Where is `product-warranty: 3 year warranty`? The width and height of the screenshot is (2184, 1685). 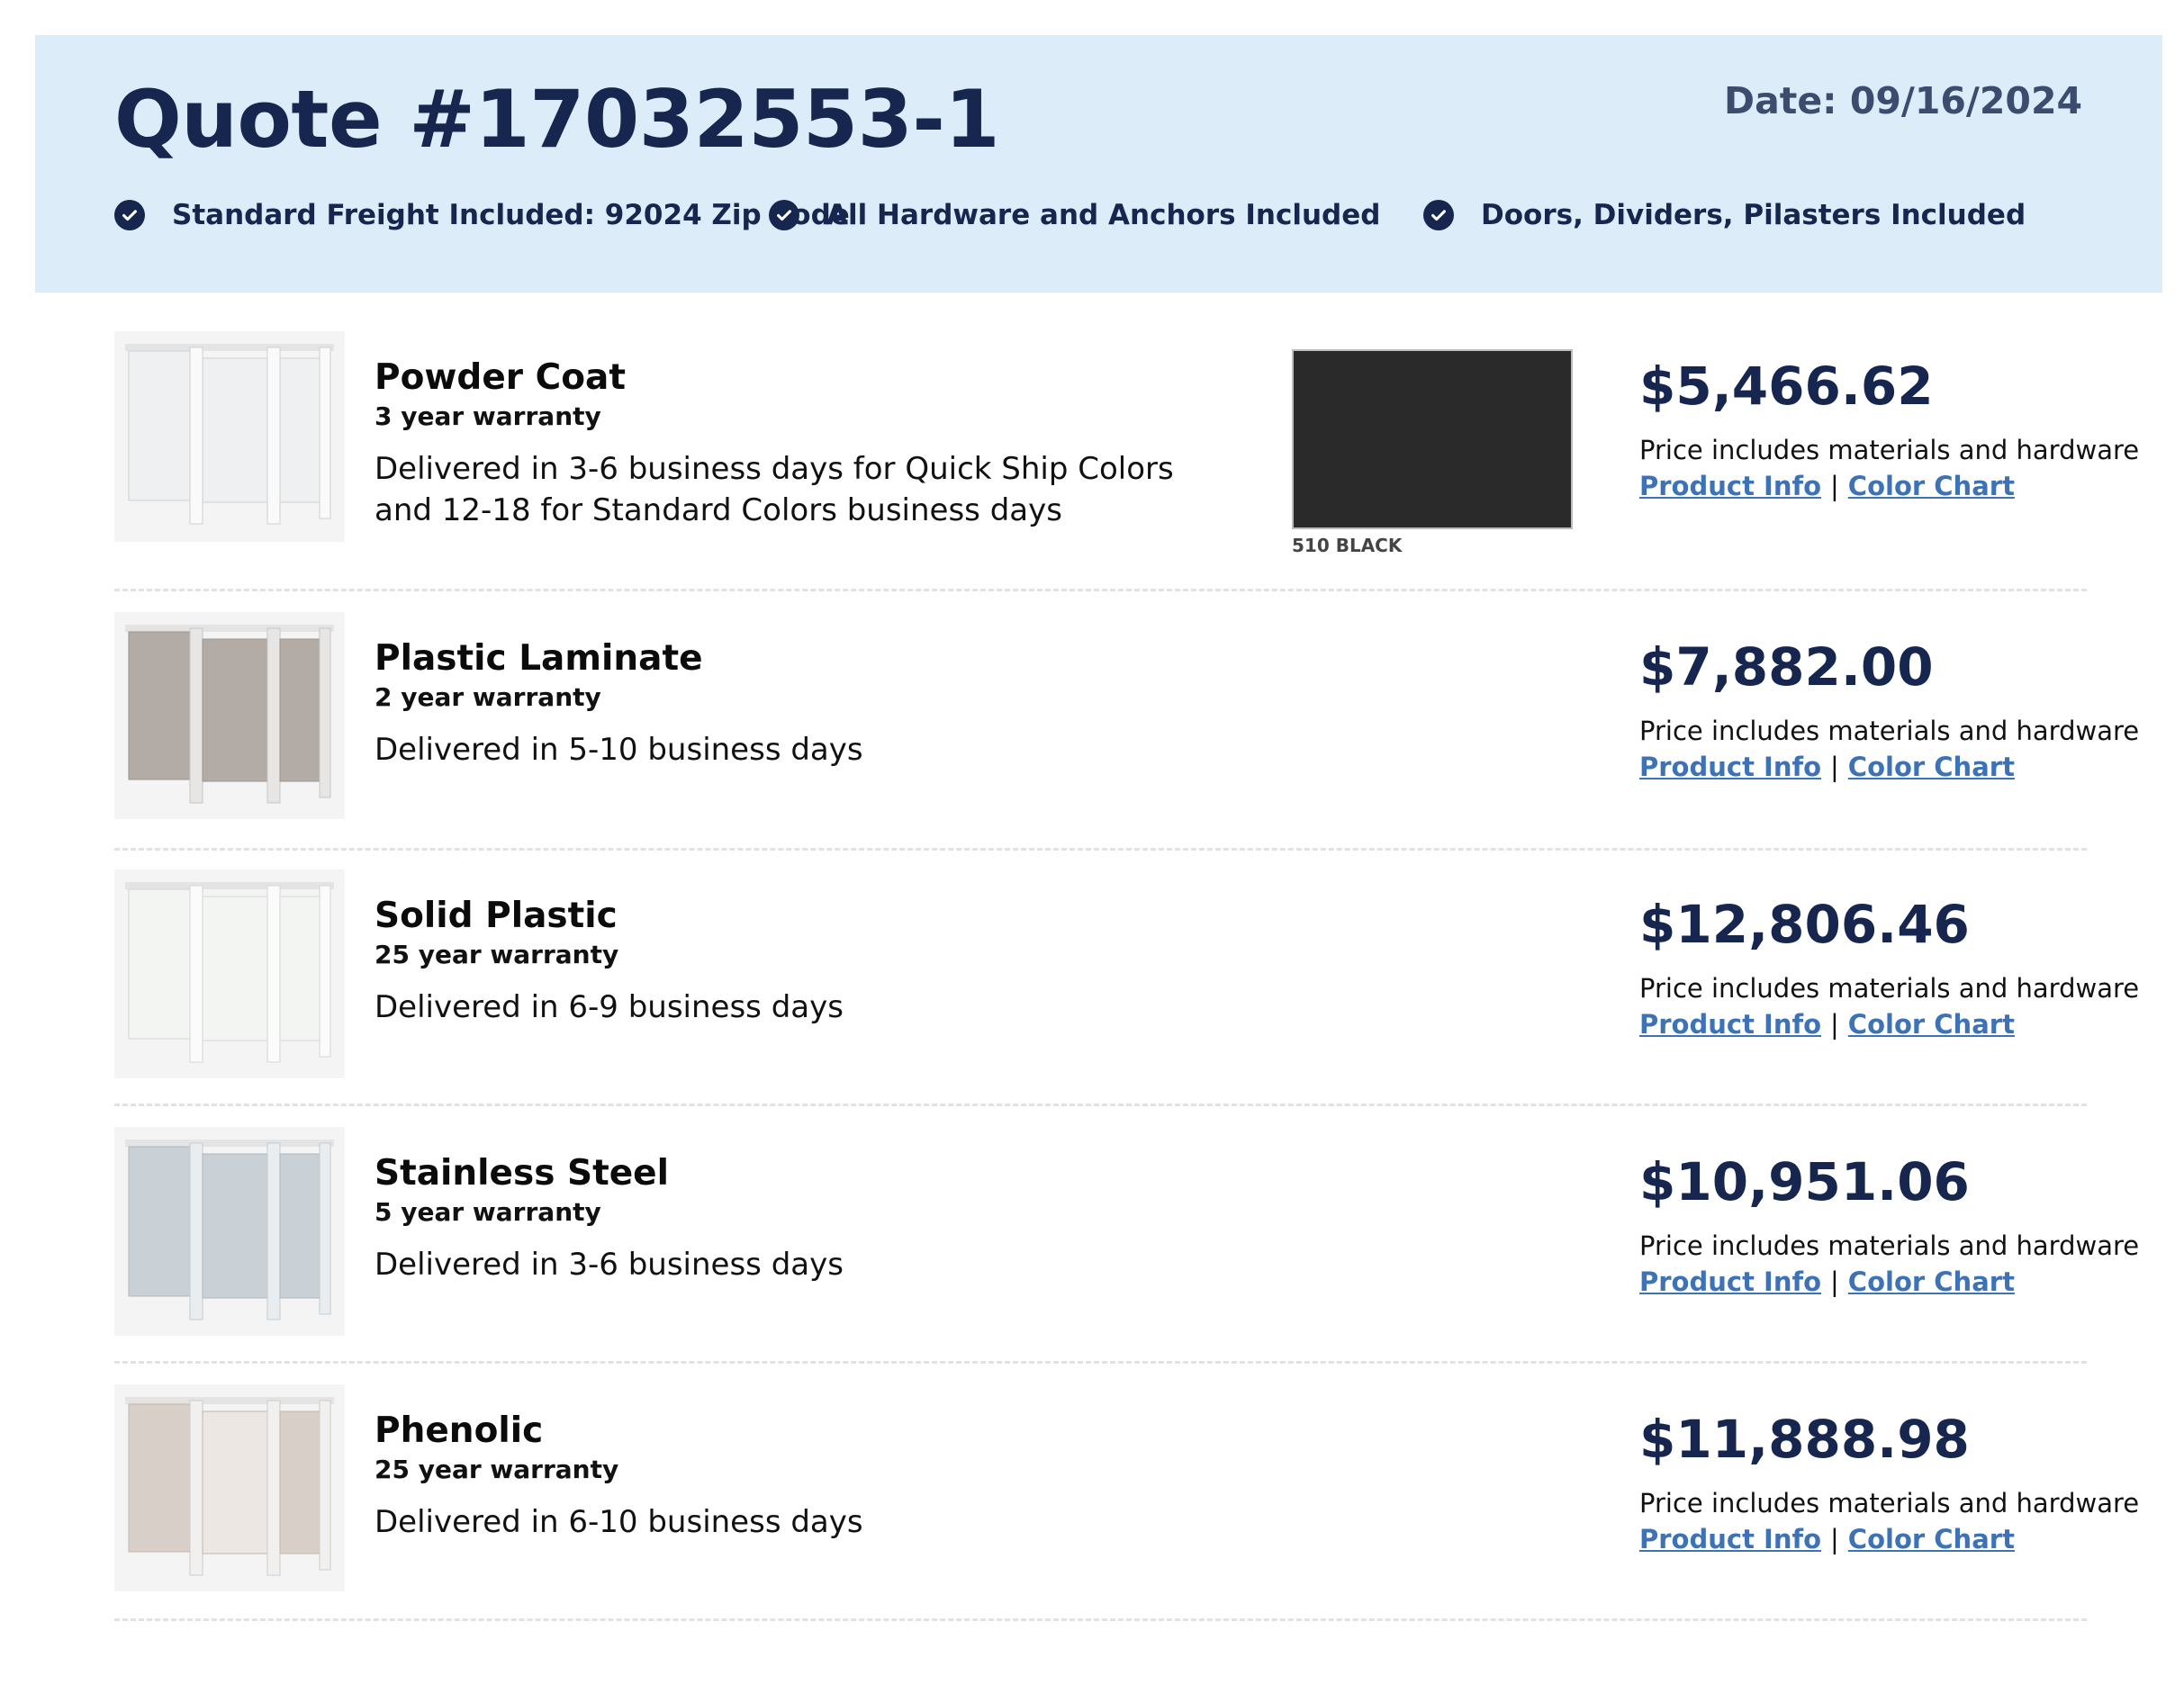
product-warranty: 3 year warranty is located at coordinates (488, 416).